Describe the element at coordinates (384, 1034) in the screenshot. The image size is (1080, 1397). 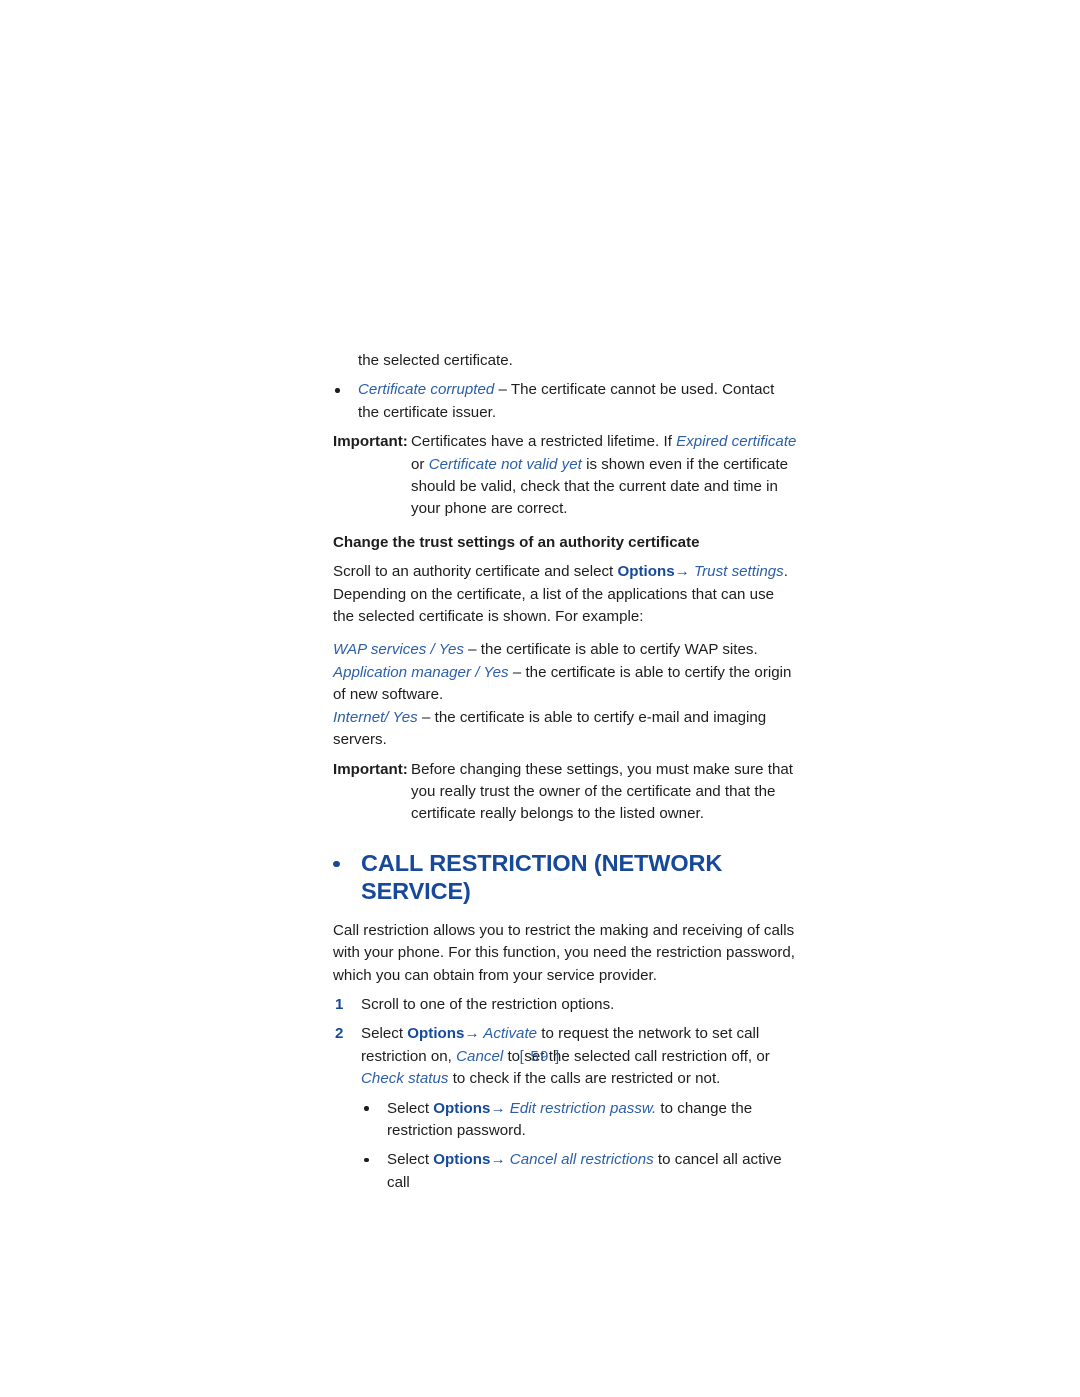
I see `step-text-part1: Select` at that location.